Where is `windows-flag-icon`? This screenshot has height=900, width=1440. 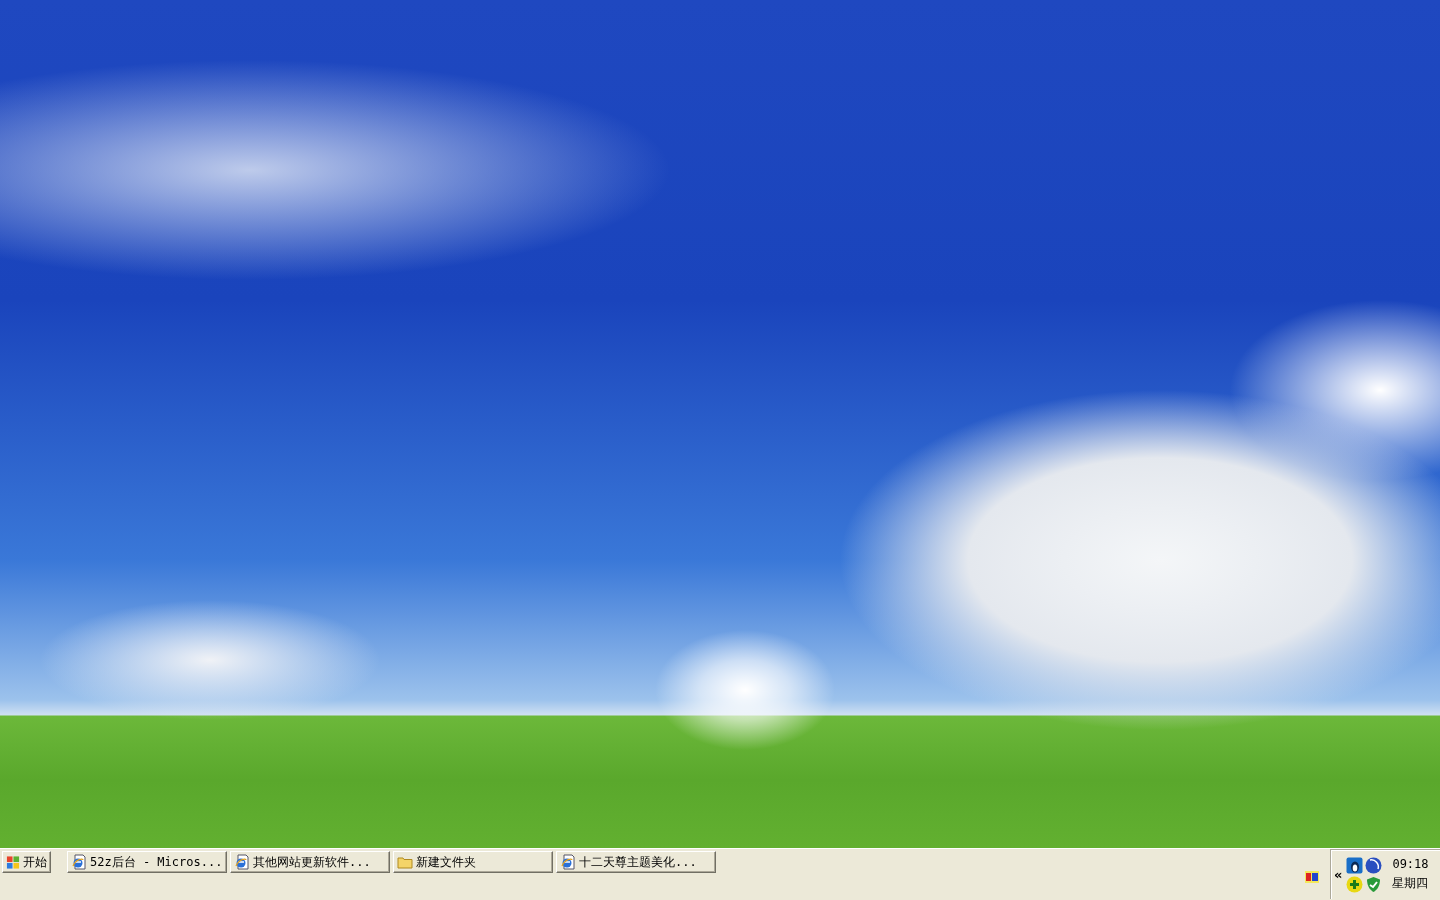
windows-flag-icon is located at coordinates (13, 862).